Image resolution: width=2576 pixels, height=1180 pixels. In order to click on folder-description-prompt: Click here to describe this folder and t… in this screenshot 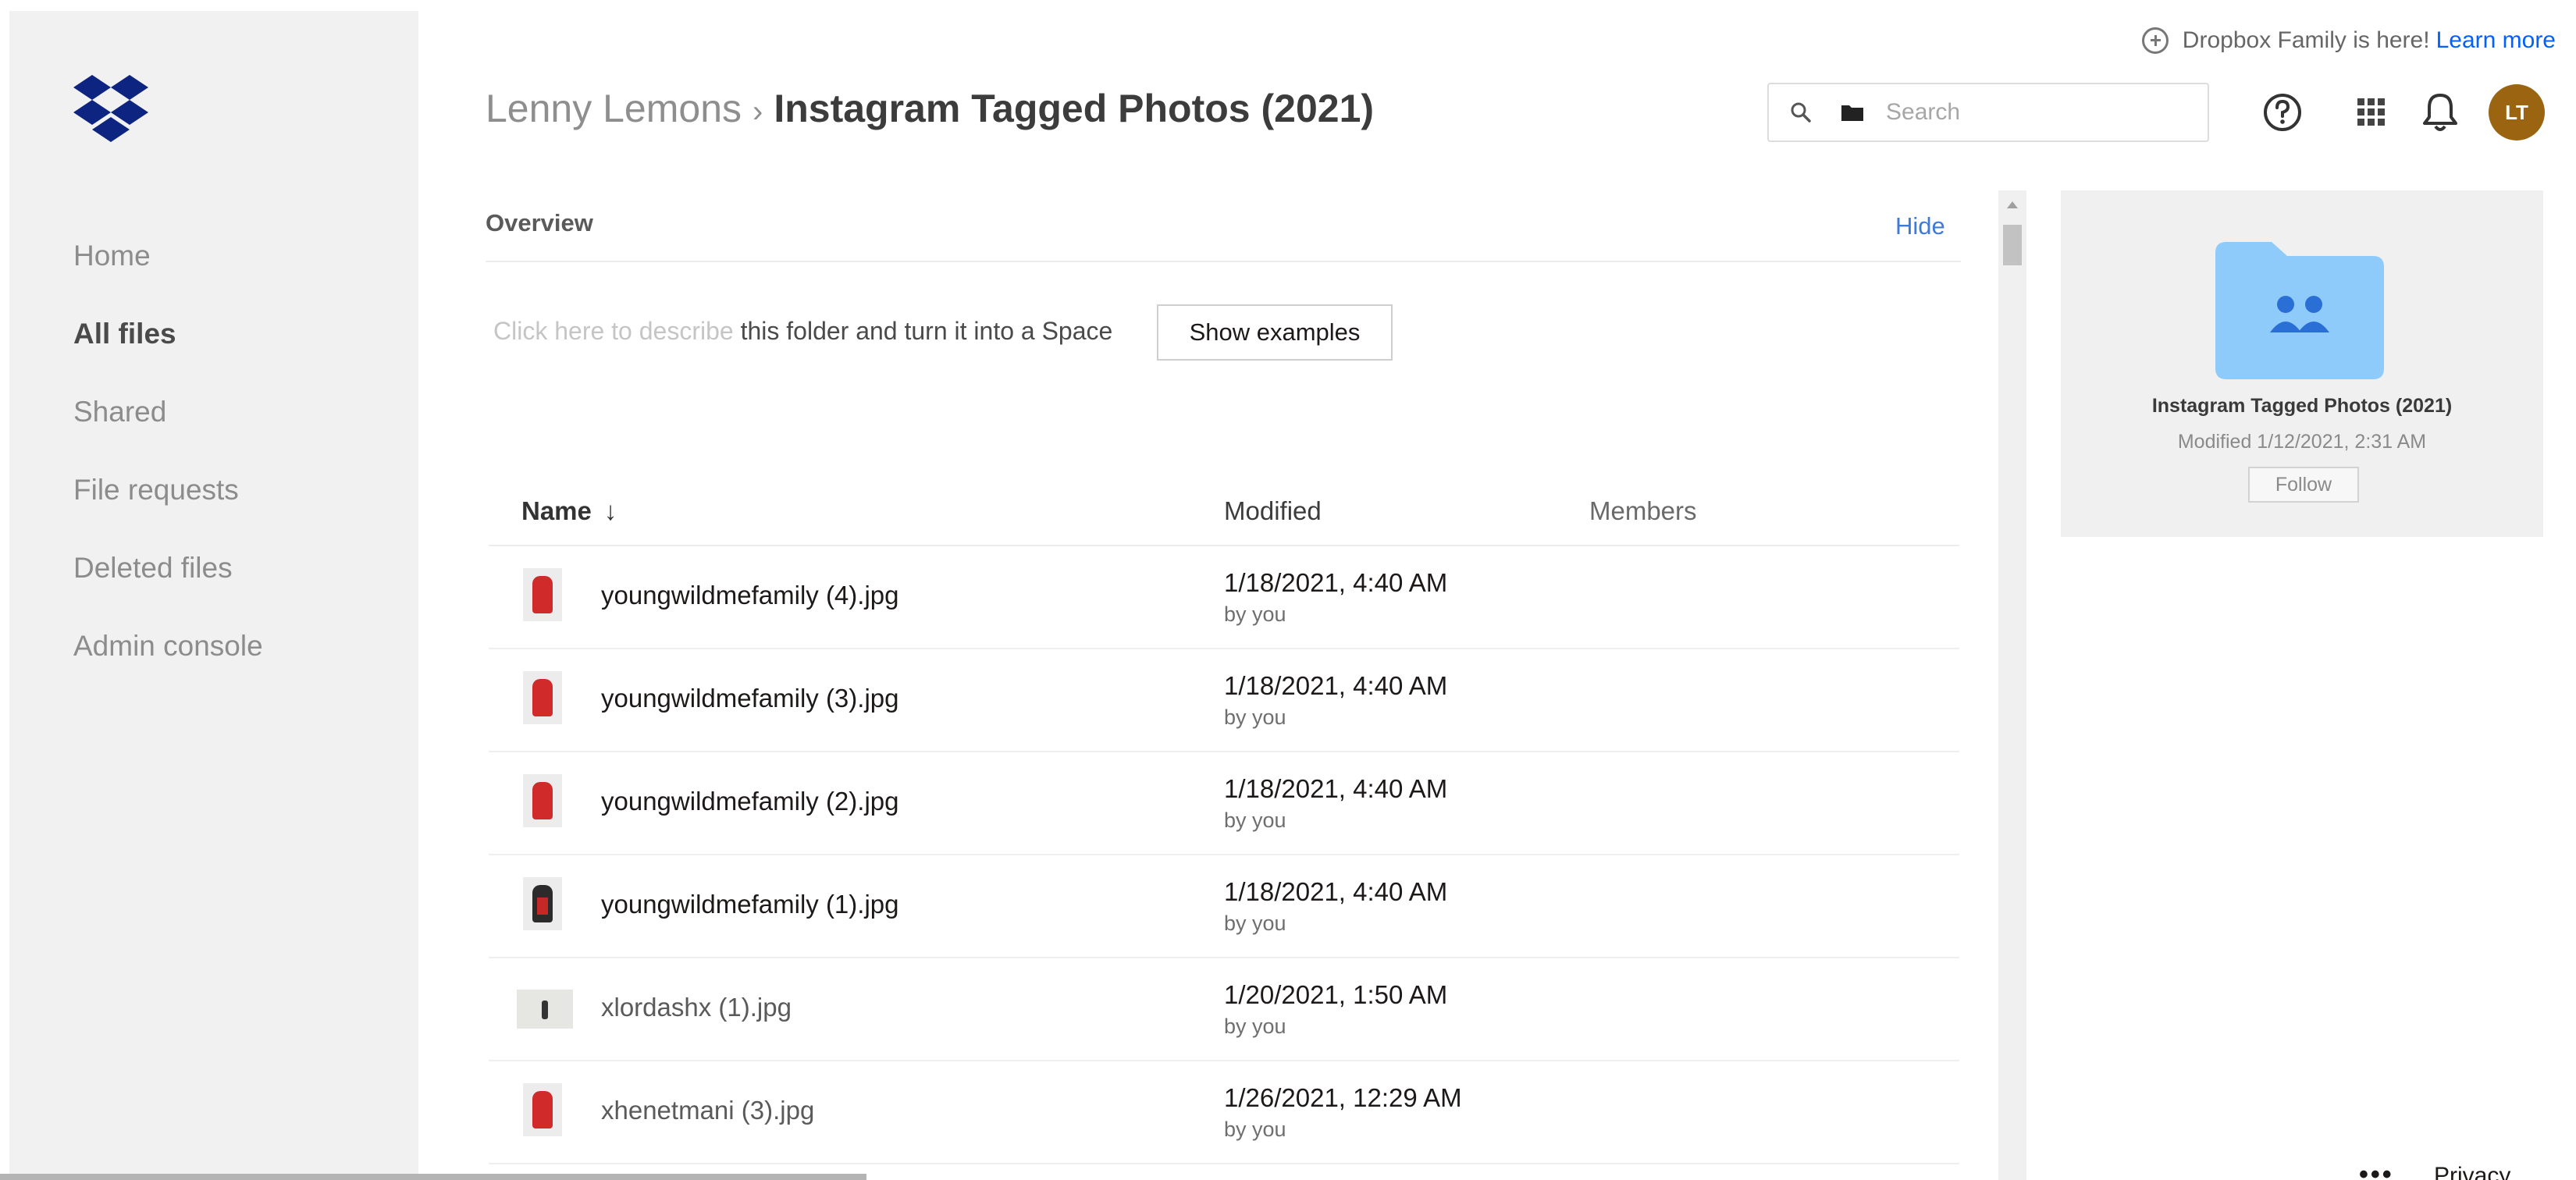, I will do `click(802, 332)`.